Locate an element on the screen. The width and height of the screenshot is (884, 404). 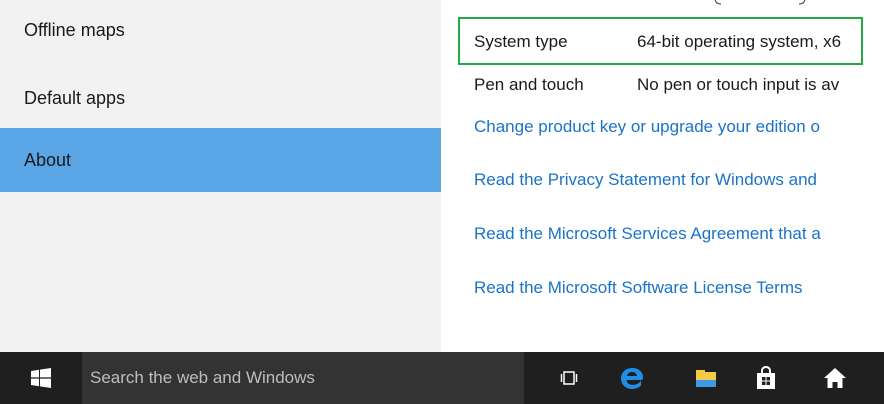
task-view-icon is located at coordinates (569, 378).